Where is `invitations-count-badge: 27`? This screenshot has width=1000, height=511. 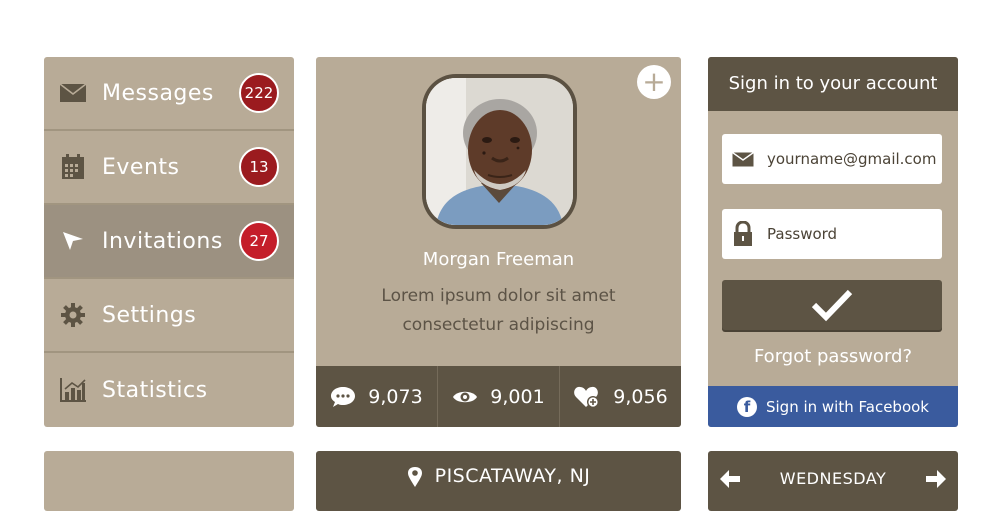 invitations-count-badge: 27 is located at coordinates (259, 241).